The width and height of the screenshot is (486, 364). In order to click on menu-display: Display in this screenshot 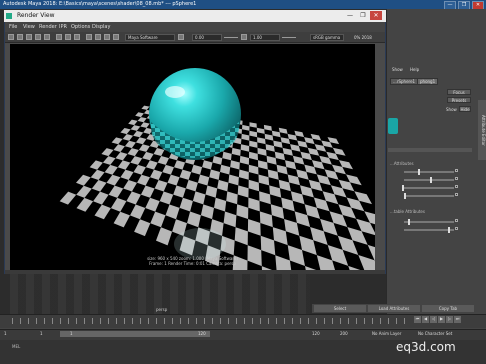, I will do `click(101, 27)`.